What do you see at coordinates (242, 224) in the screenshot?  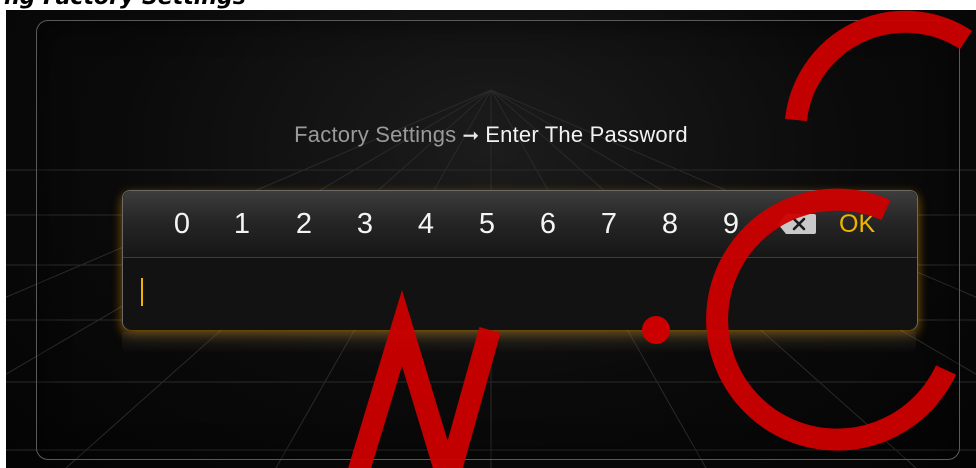 I see `key-1: 1` at bounding box center [242, 224].